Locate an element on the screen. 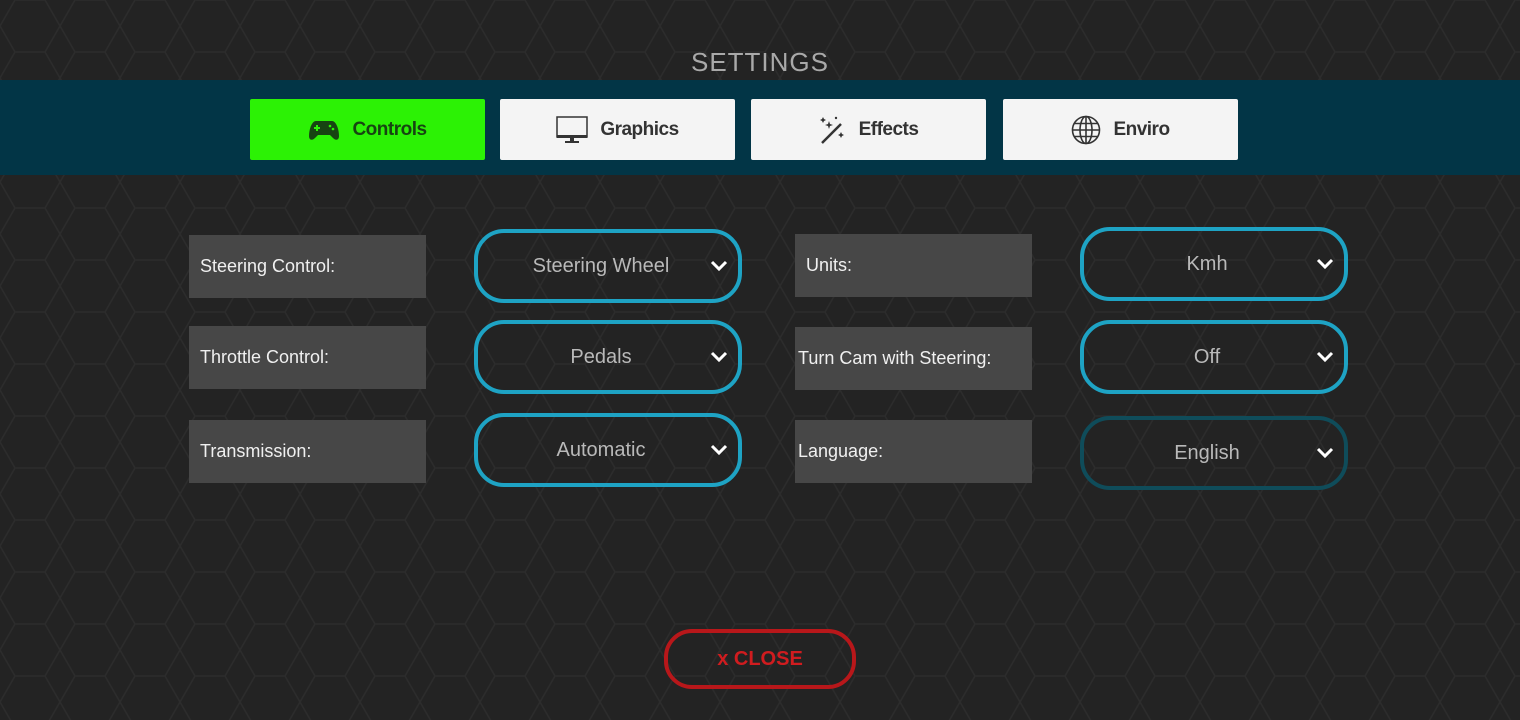 This screenshot has height=720, width=1520. dropdown-value: Off is located at coordinates (1207, 356).